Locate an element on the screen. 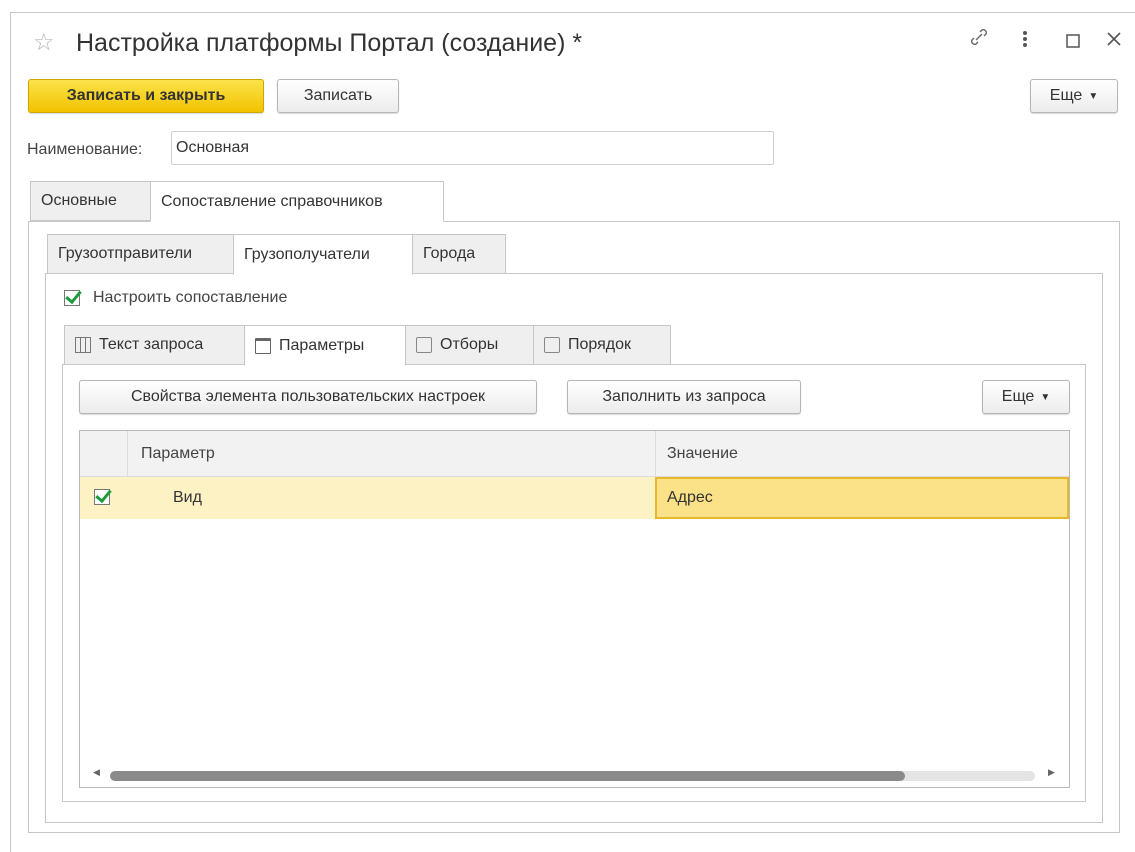 This screenshot has height=852, width=1135. configure-mapping-checkbox is located at coordinates (72, 298).